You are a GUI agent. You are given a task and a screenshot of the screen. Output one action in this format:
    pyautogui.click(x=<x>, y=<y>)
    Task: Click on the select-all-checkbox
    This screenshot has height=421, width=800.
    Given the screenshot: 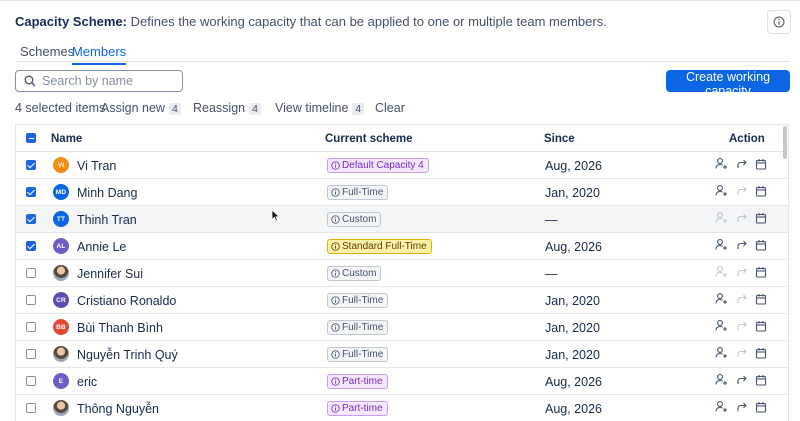 What is the action you would take?
    pyautogui.click(x=31, y=138)
    